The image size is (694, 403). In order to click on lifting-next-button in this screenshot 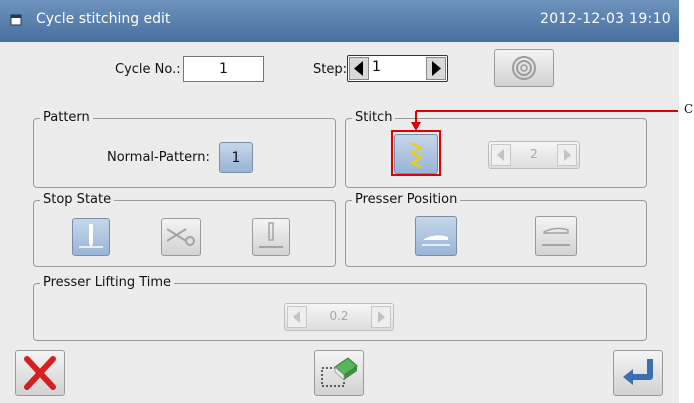, I will do `click(381, 317)`.